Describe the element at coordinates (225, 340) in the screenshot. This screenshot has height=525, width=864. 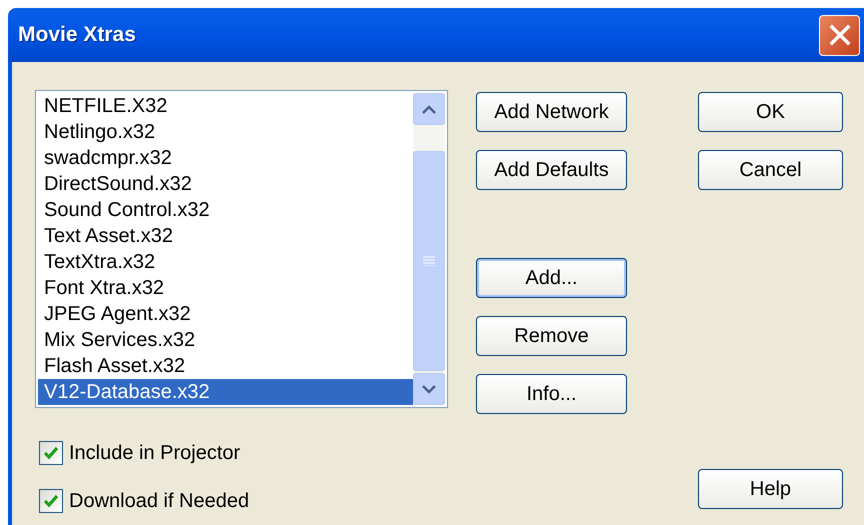
I see `list-item: Mix Services.x32` at that location.